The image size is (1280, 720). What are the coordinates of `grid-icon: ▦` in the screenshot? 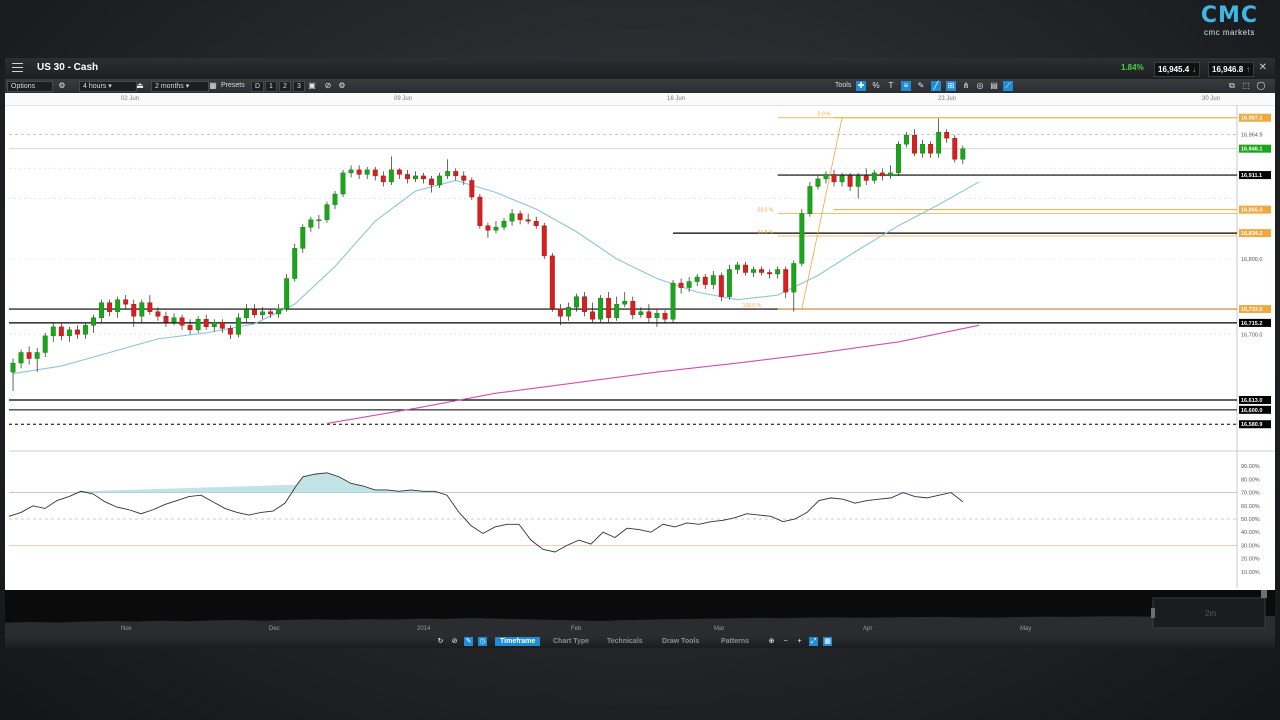 It's located at (827, 641).